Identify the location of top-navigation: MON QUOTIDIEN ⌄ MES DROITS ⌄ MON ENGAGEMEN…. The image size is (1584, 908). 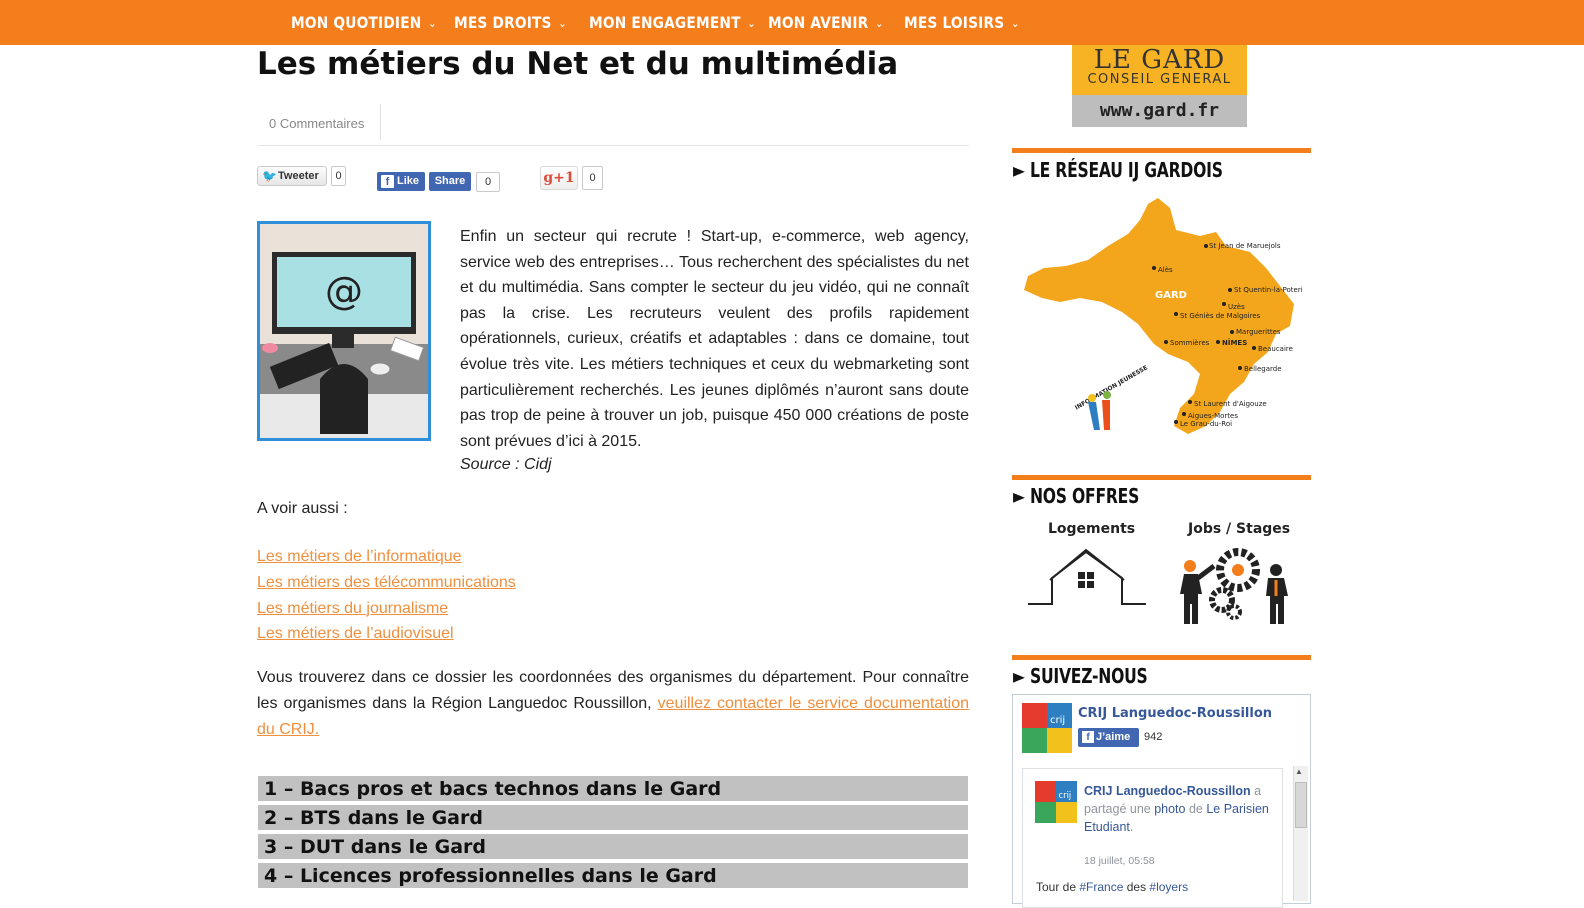
(792, 22).